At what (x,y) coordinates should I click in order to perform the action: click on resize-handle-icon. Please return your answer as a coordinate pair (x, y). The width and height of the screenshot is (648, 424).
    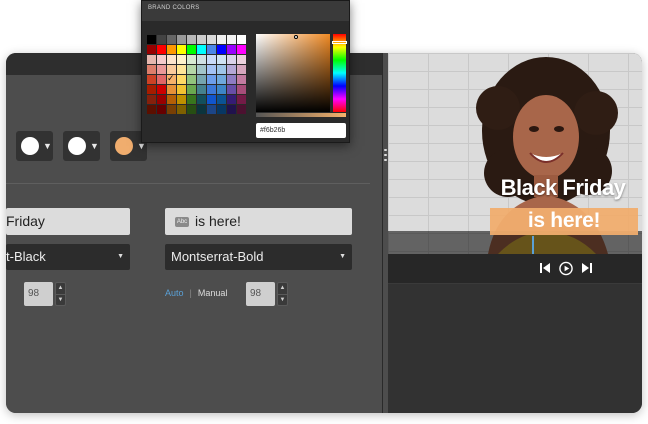
    Looking at the image, I should click on (385, 155).